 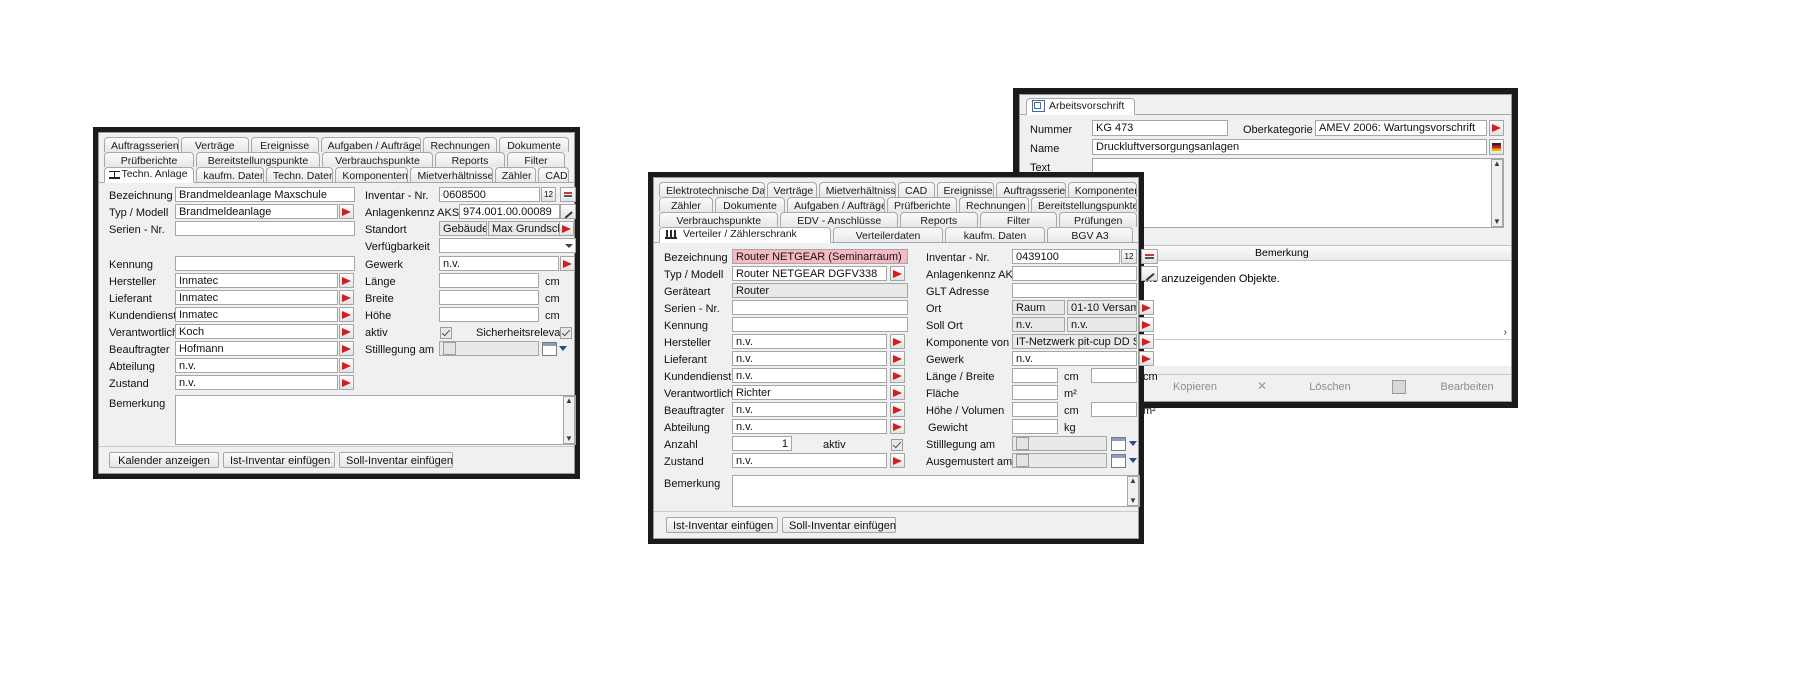 What do you see at coordinates (1146, 341) in the screenshot?
I see `v-komponente-picker-icon` at bounding box center [1146, 341].